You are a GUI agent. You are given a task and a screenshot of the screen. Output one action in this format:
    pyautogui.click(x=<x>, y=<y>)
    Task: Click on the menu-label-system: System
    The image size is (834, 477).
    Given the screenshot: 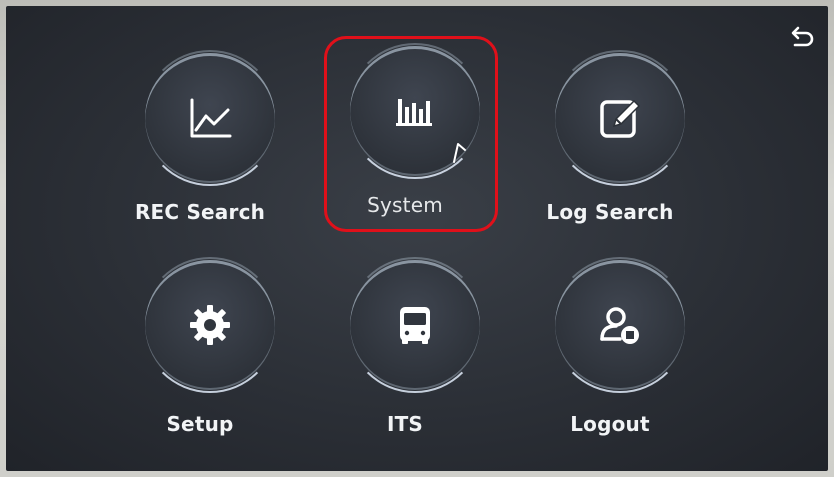 What is the action you would take?
    pyautogui.click(x=405, y=205)
    